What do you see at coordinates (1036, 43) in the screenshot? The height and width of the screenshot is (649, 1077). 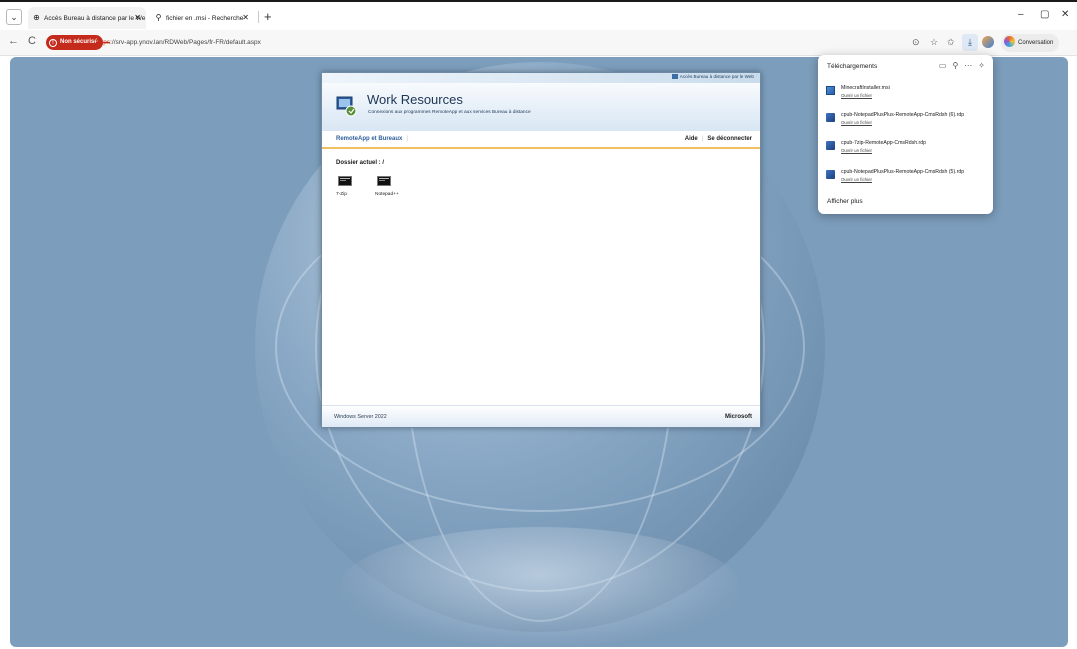 I see `copilot-label: Conversation` at bounding box center [1036, 43].